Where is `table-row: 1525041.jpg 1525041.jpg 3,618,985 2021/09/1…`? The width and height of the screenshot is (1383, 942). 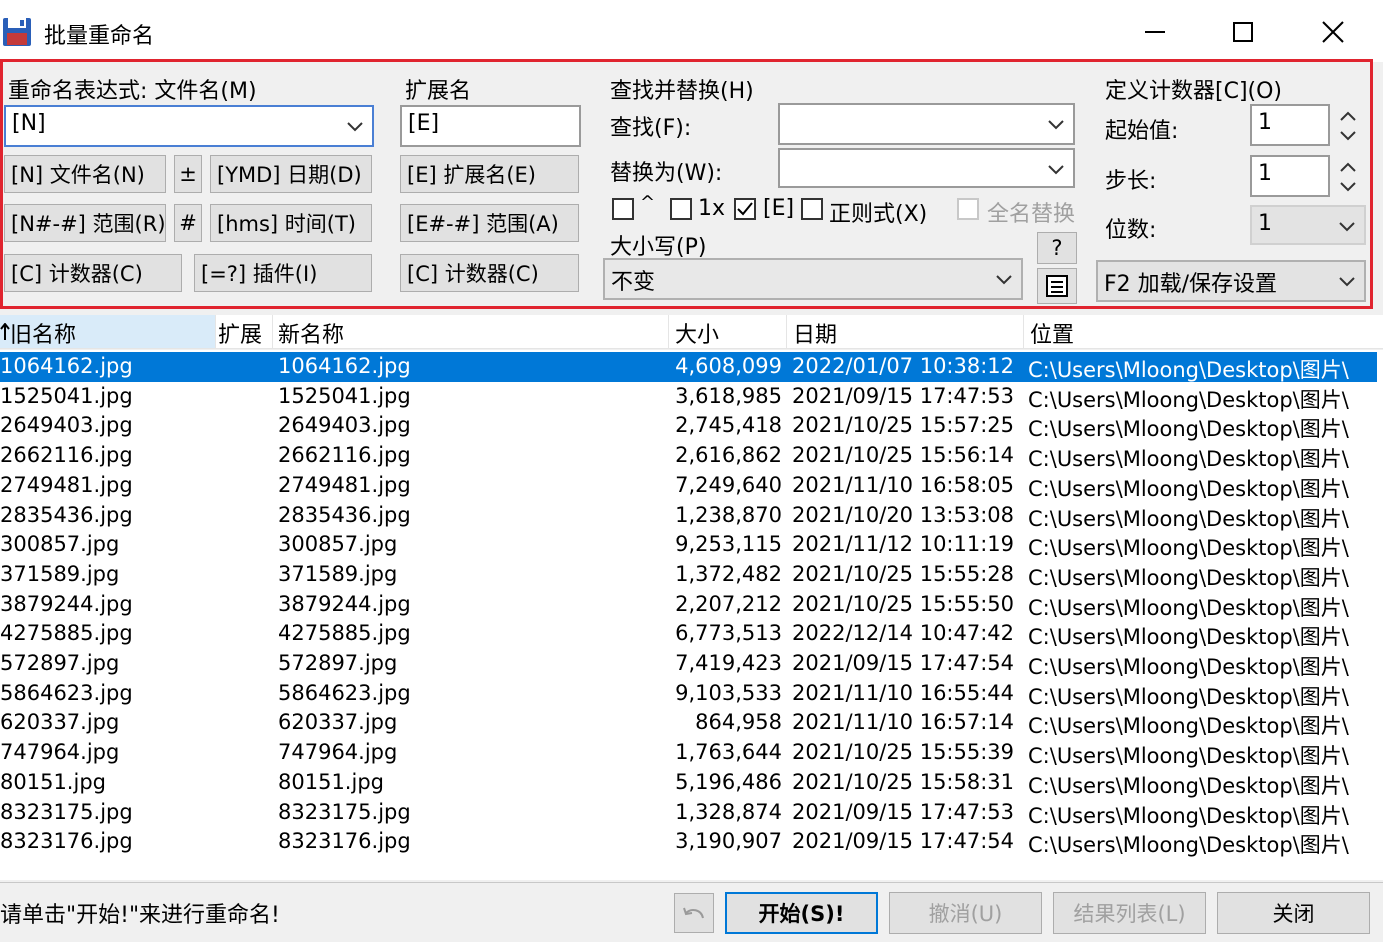 table-row: 1525041.jpg 1525041.jpg 3,618,985 2021/09/1… is located at coordinates (688, 397).